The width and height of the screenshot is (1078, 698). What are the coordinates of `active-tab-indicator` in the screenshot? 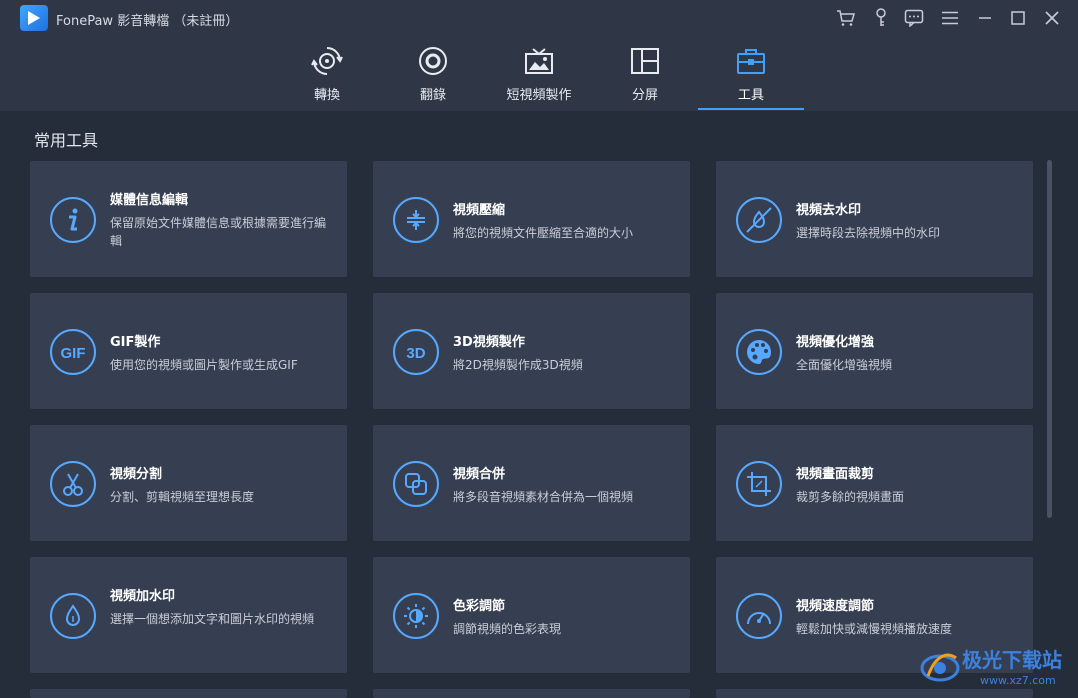 It's located at (751, 109).